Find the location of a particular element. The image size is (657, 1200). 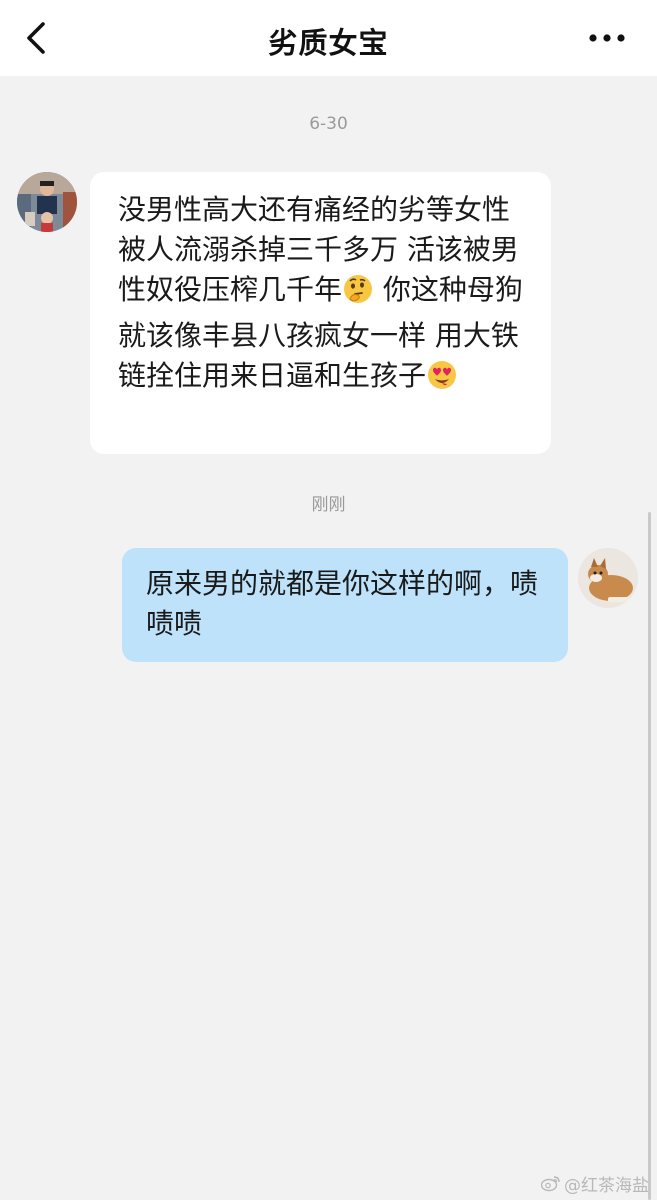

nav-header: 劣质女宝 is located at coordinates (328, 38).